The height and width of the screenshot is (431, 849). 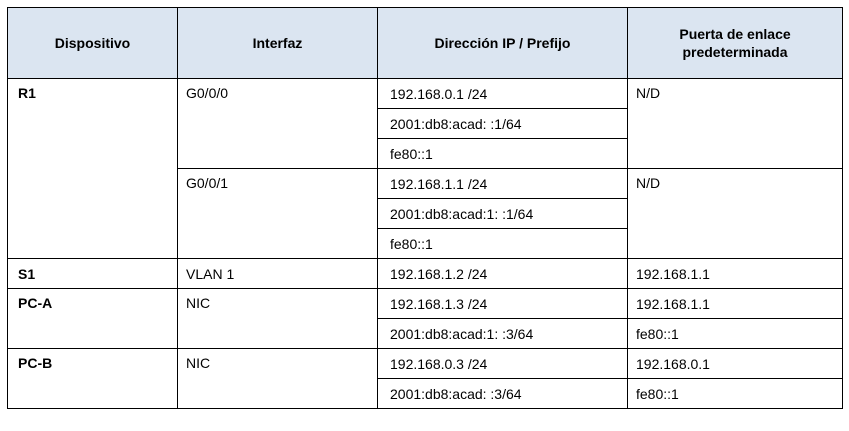 I want to click on header-default-gateway: Puerta de enlace predeterminada, so click(x=735, y=43).